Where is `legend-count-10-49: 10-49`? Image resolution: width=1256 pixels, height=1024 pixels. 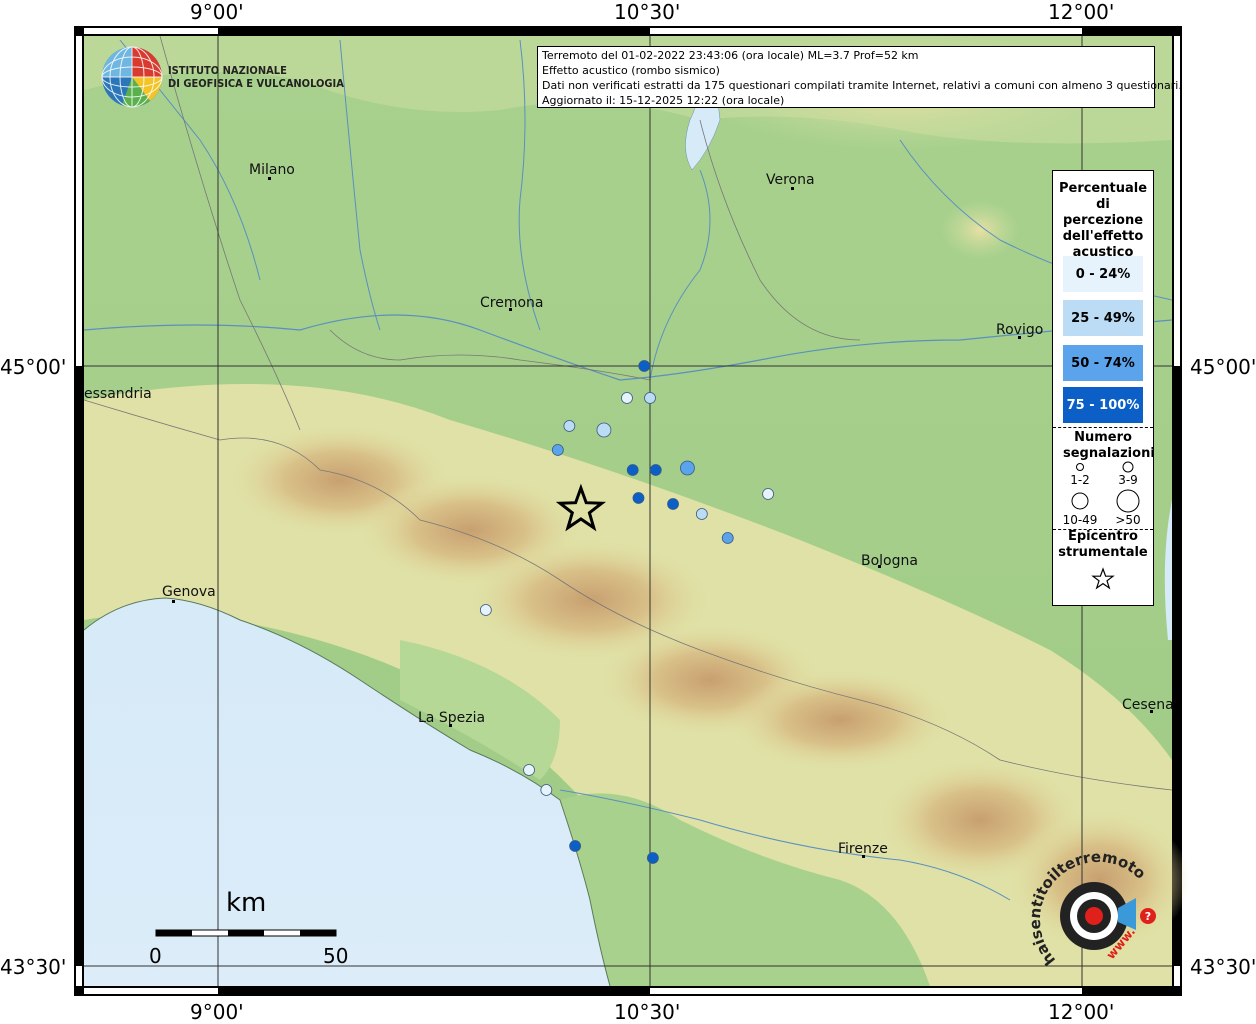 legend-count-10-49: 10-49 is located at coordinates (1080, 520).